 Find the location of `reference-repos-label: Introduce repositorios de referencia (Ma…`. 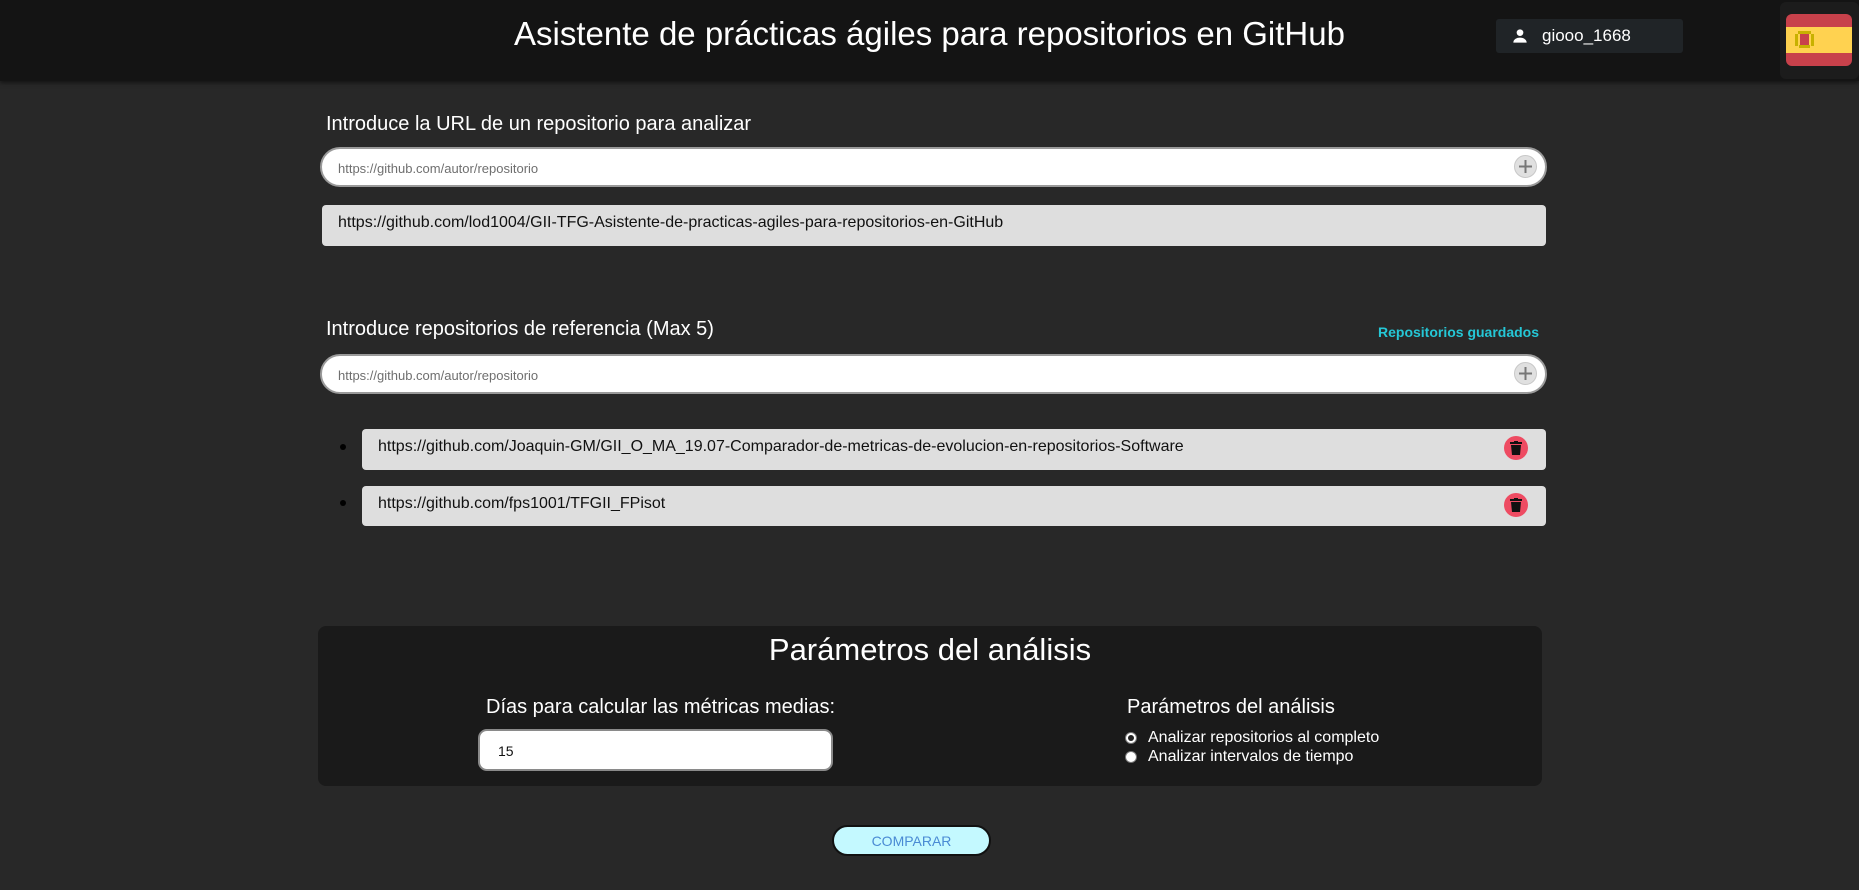

reference-repos-label: Introduce repositorios de referencia (Ma… is located at coordinates (520, 329).